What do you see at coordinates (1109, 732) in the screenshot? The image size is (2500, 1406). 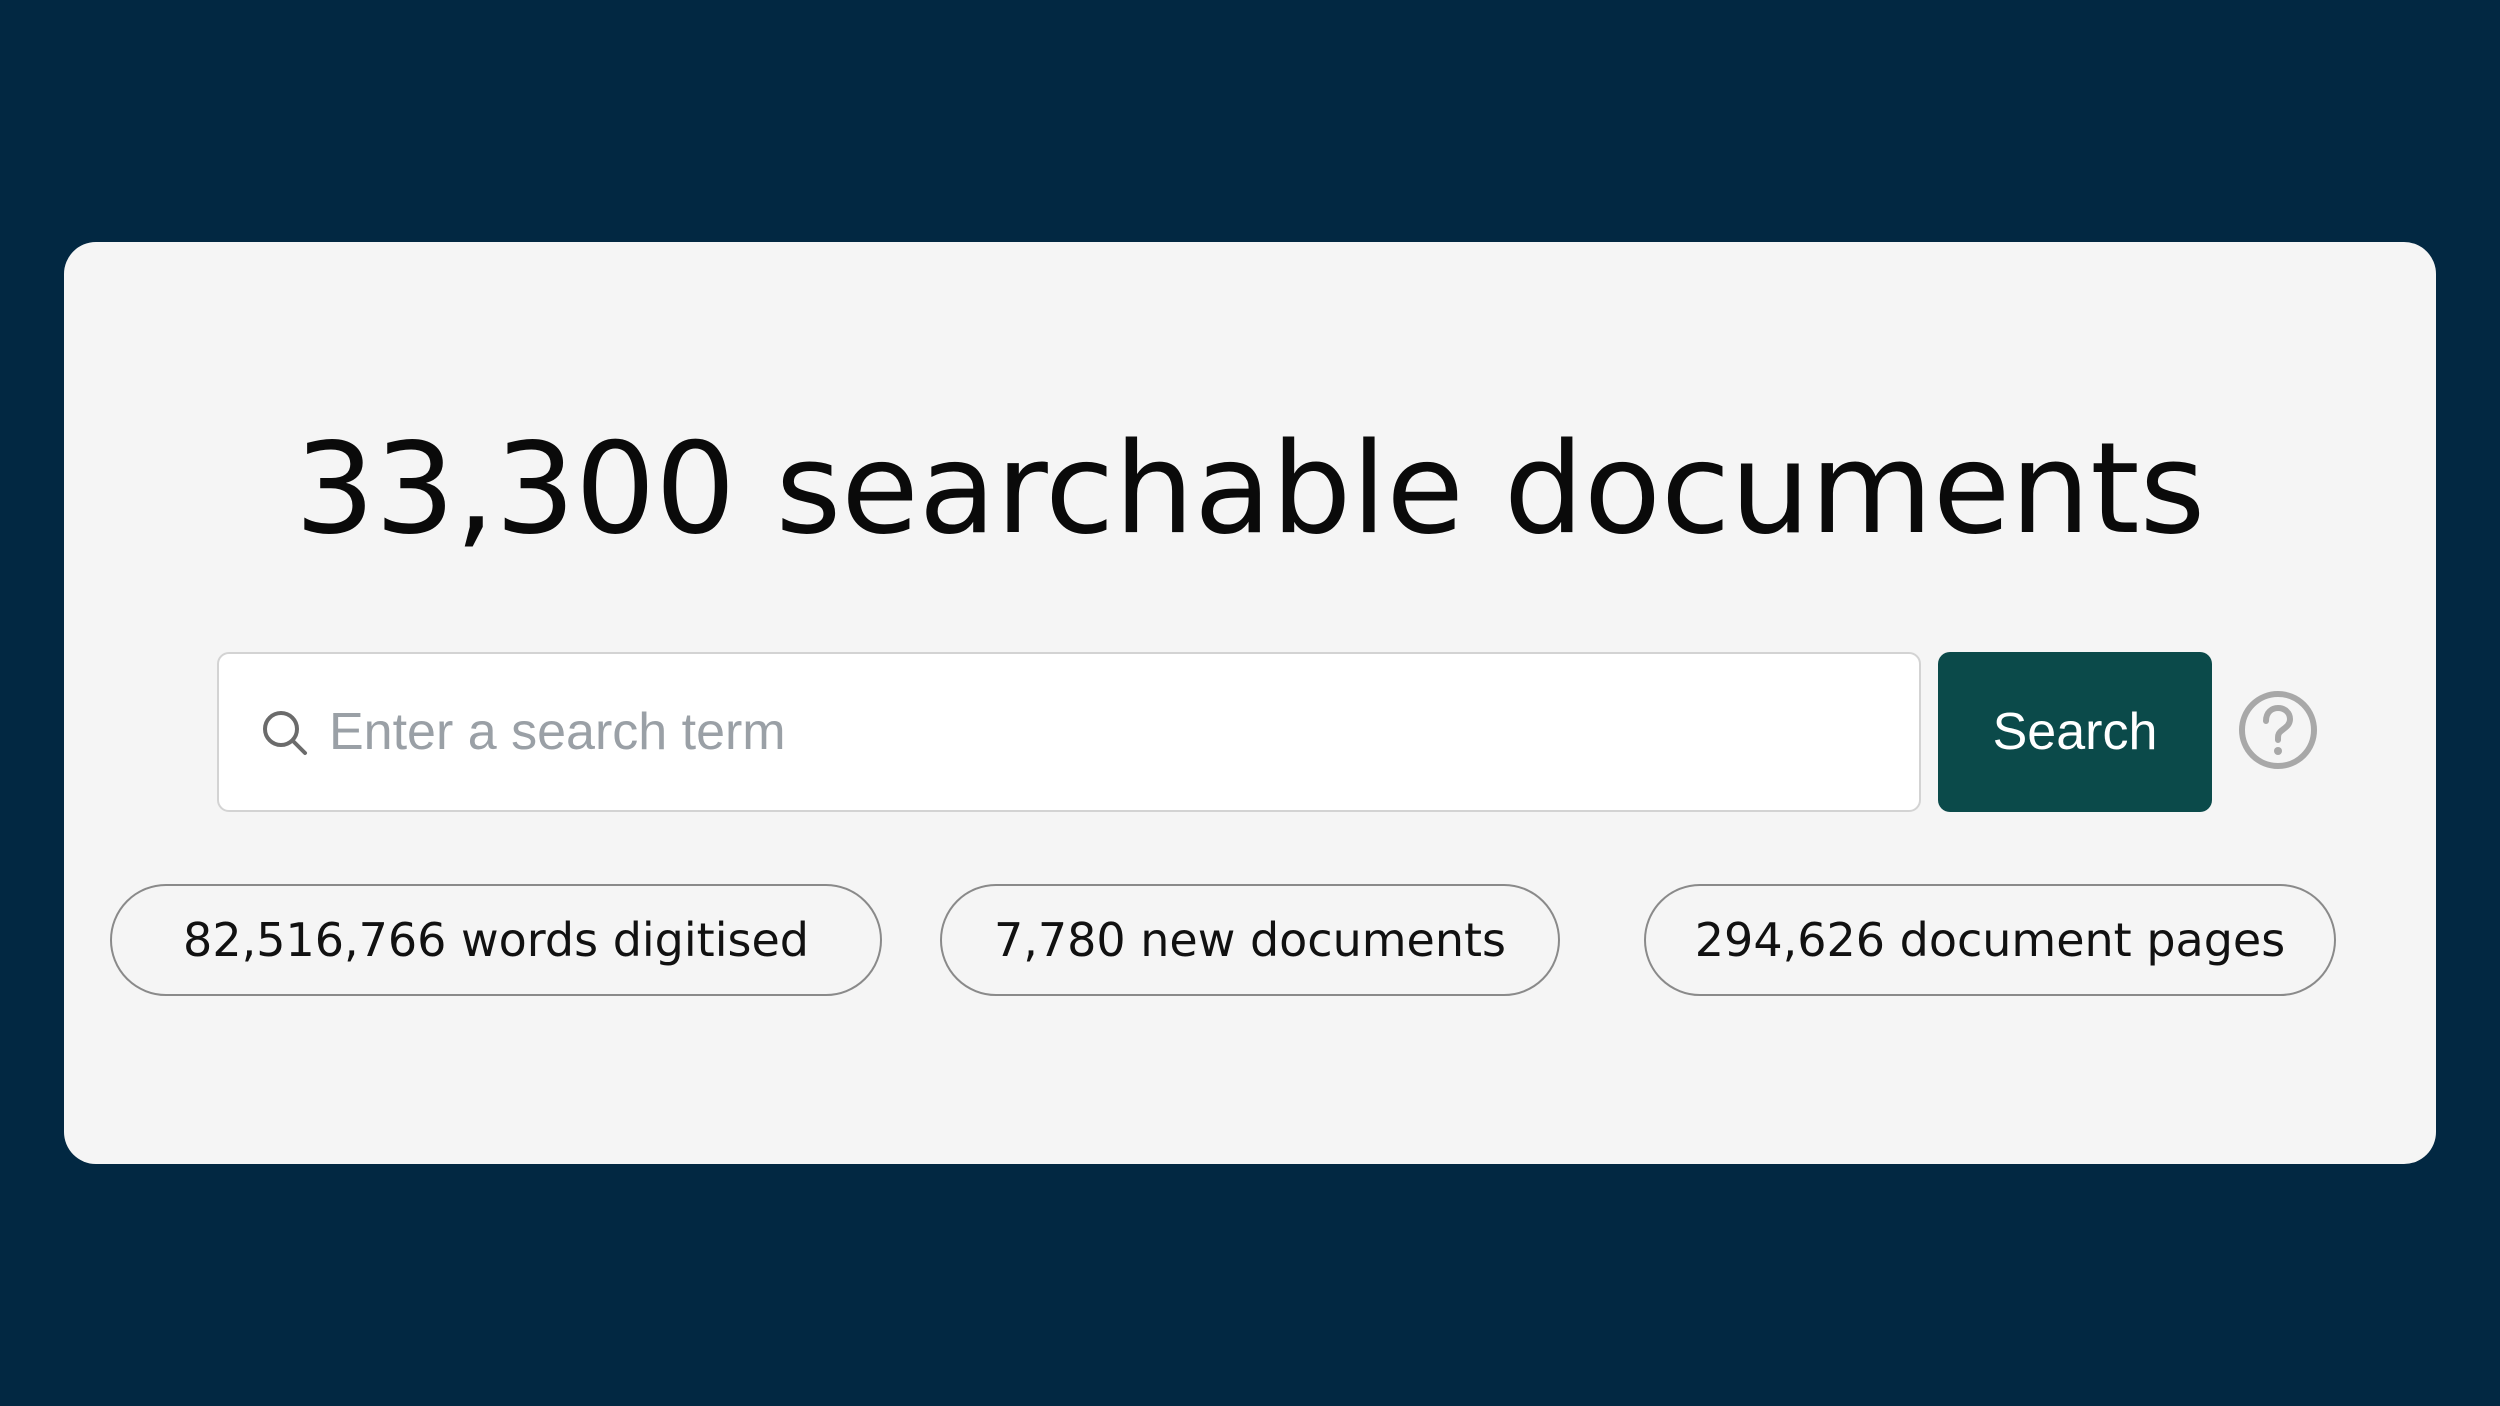 I see `search-input` at bounding box center [1109, 732].